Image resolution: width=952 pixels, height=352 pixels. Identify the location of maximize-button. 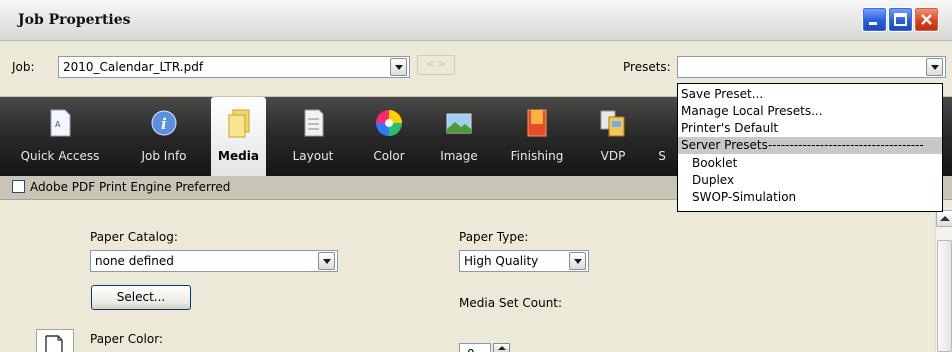
(900, 19).